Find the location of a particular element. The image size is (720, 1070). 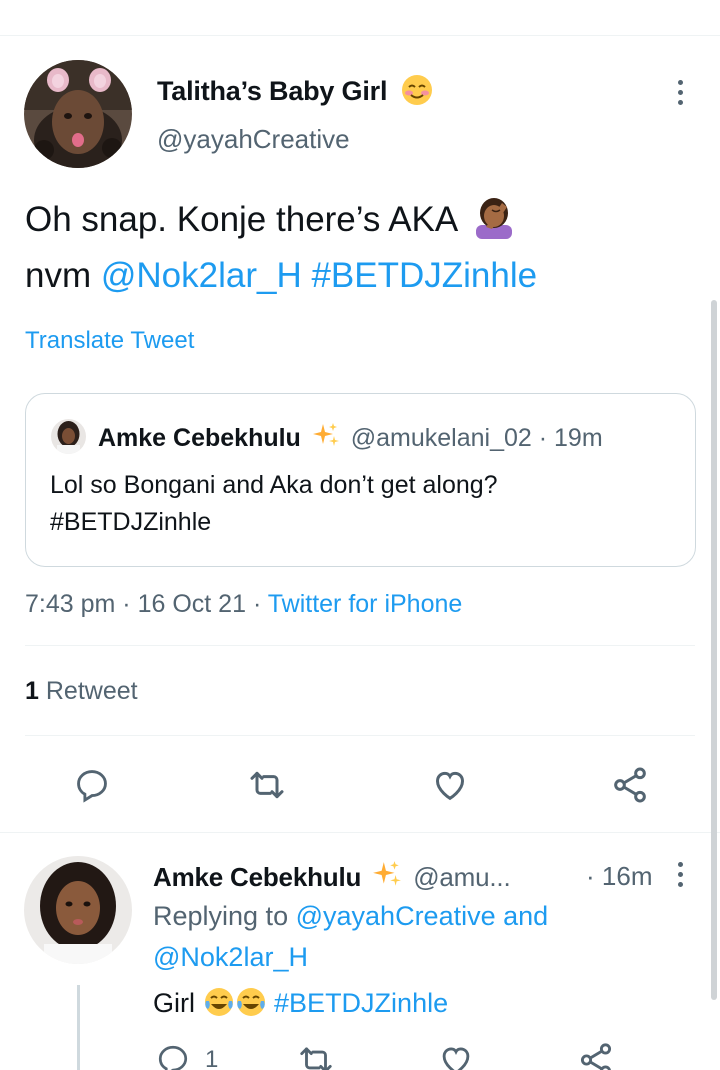

top-divider is located at coordinates (360, 35).